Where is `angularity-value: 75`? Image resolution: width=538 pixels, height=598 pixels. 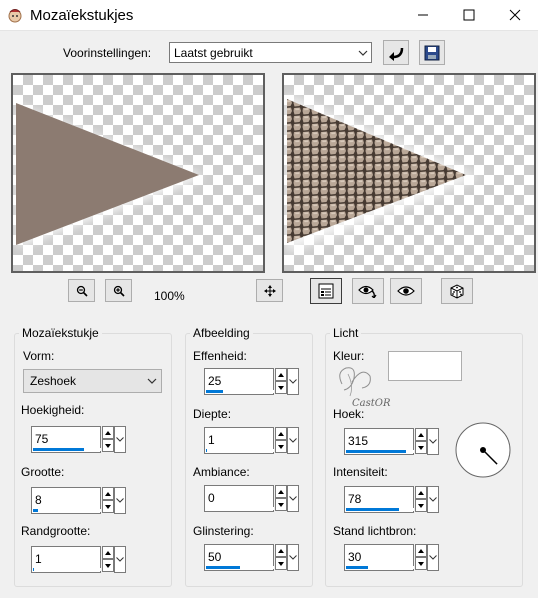
angularity-value: 75 is located at coordinates (42, 439).